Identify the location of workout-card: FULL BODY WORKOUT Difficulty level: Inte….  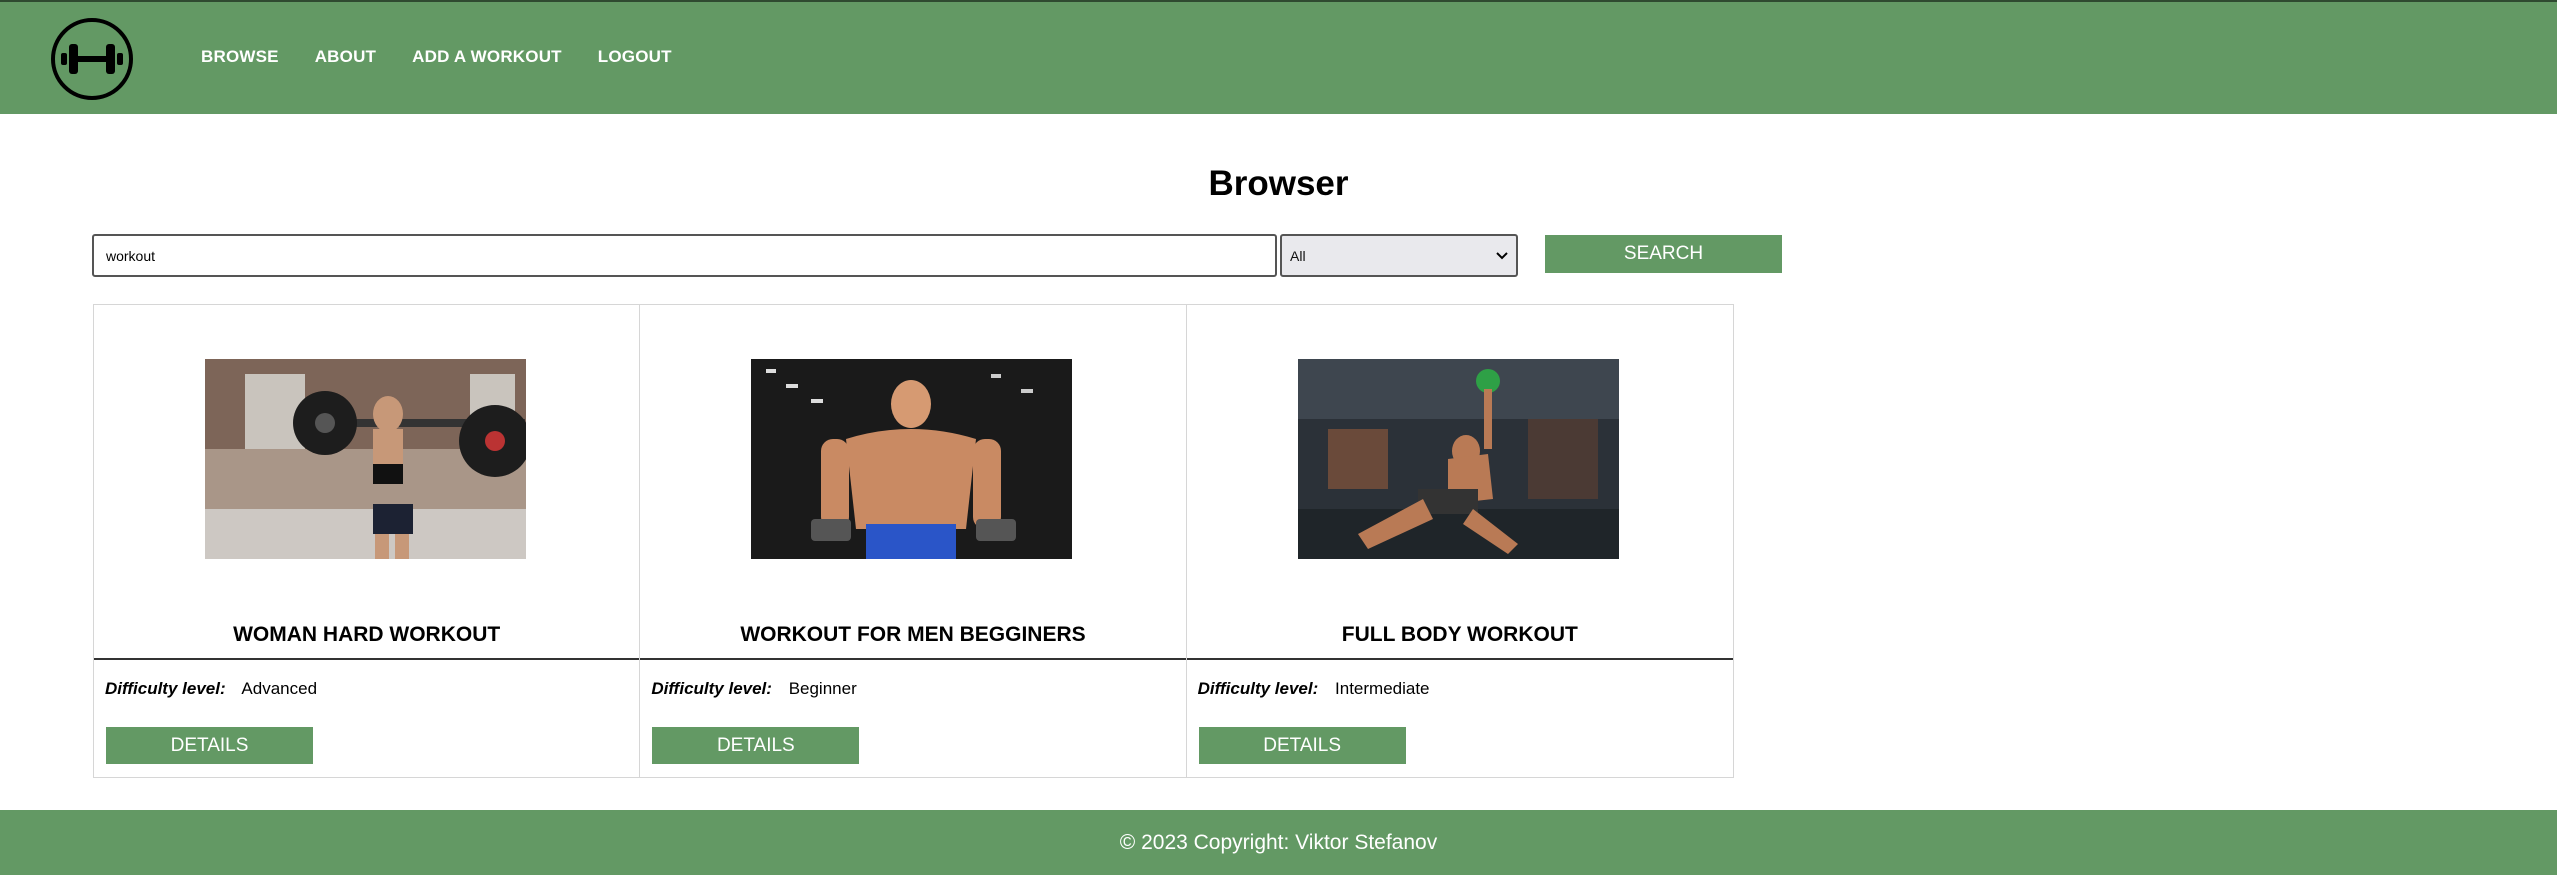
(1459, 541).